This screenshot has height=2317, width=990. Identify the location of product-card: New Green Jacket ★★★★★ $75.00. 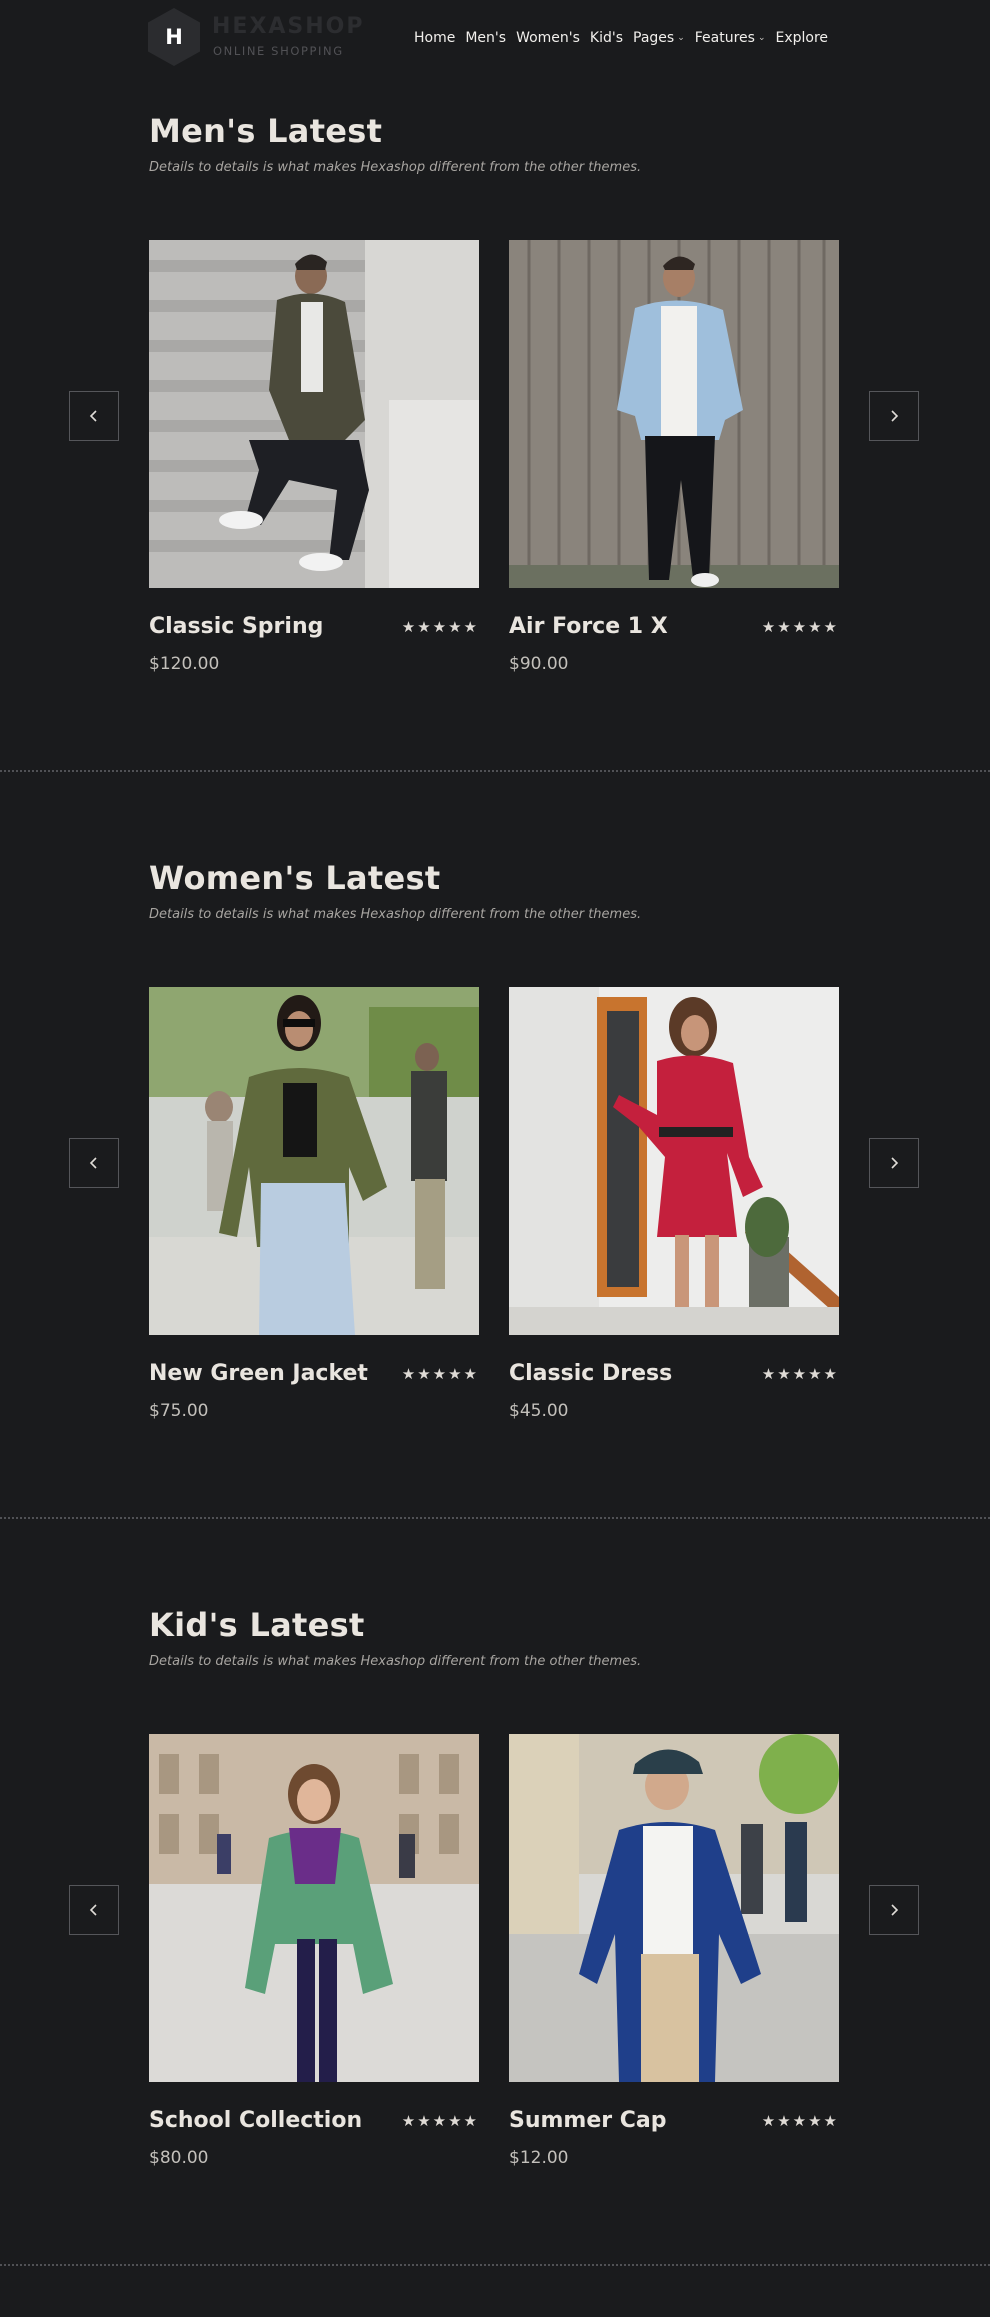
(314, 1207).